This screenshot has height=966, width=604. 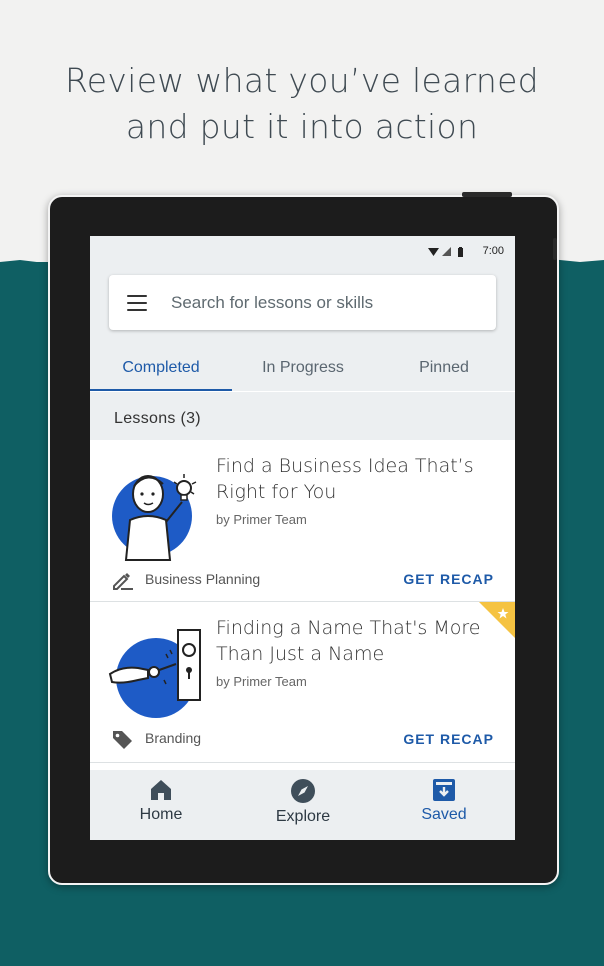 I want to click on status-time: 7:00, so click(x=493, y=251).